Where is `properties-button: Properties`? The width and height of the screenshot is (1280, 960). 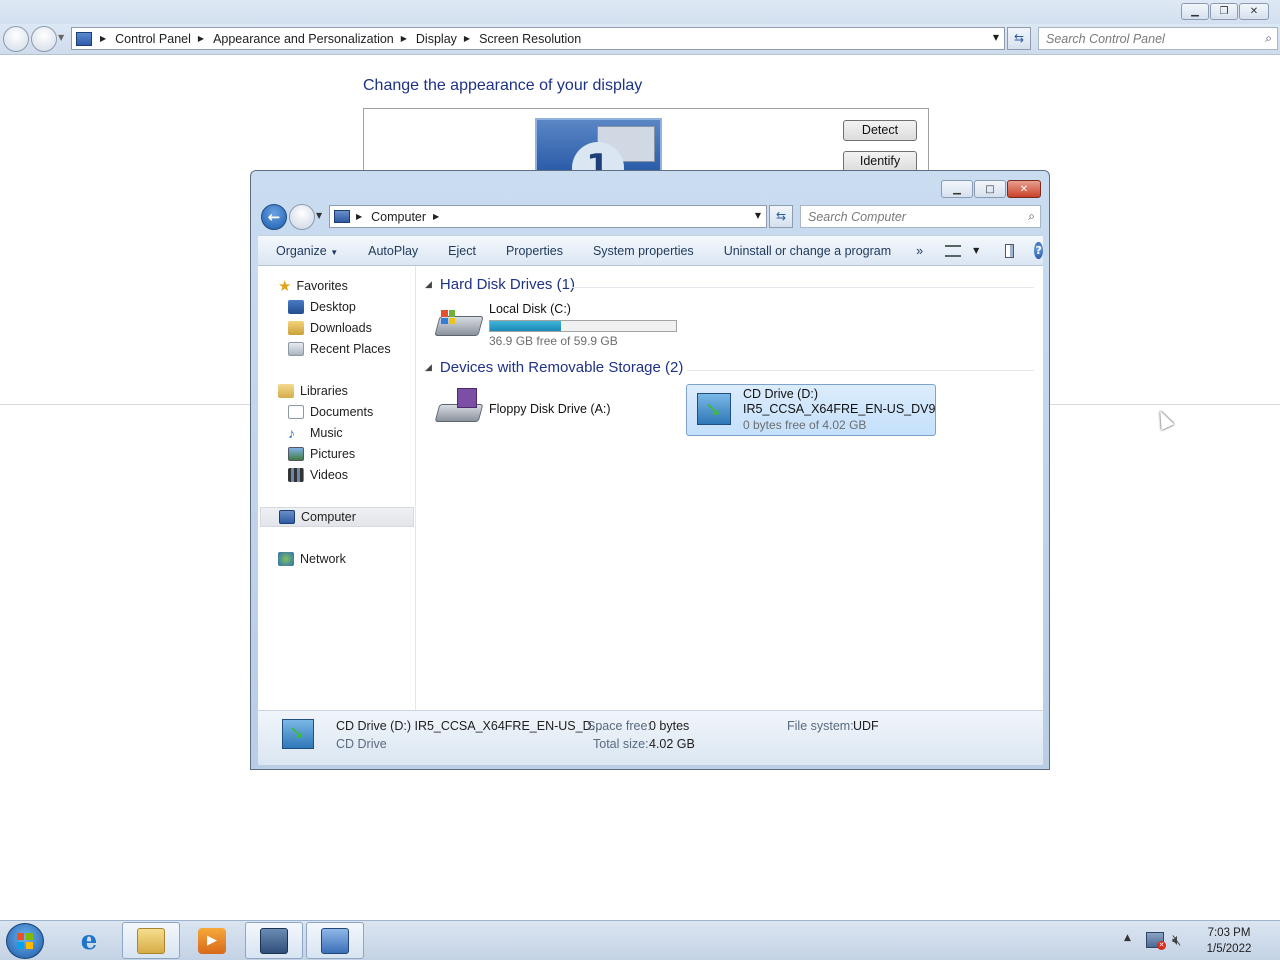
properties-button: Properties is located at coordinates (534, 251).